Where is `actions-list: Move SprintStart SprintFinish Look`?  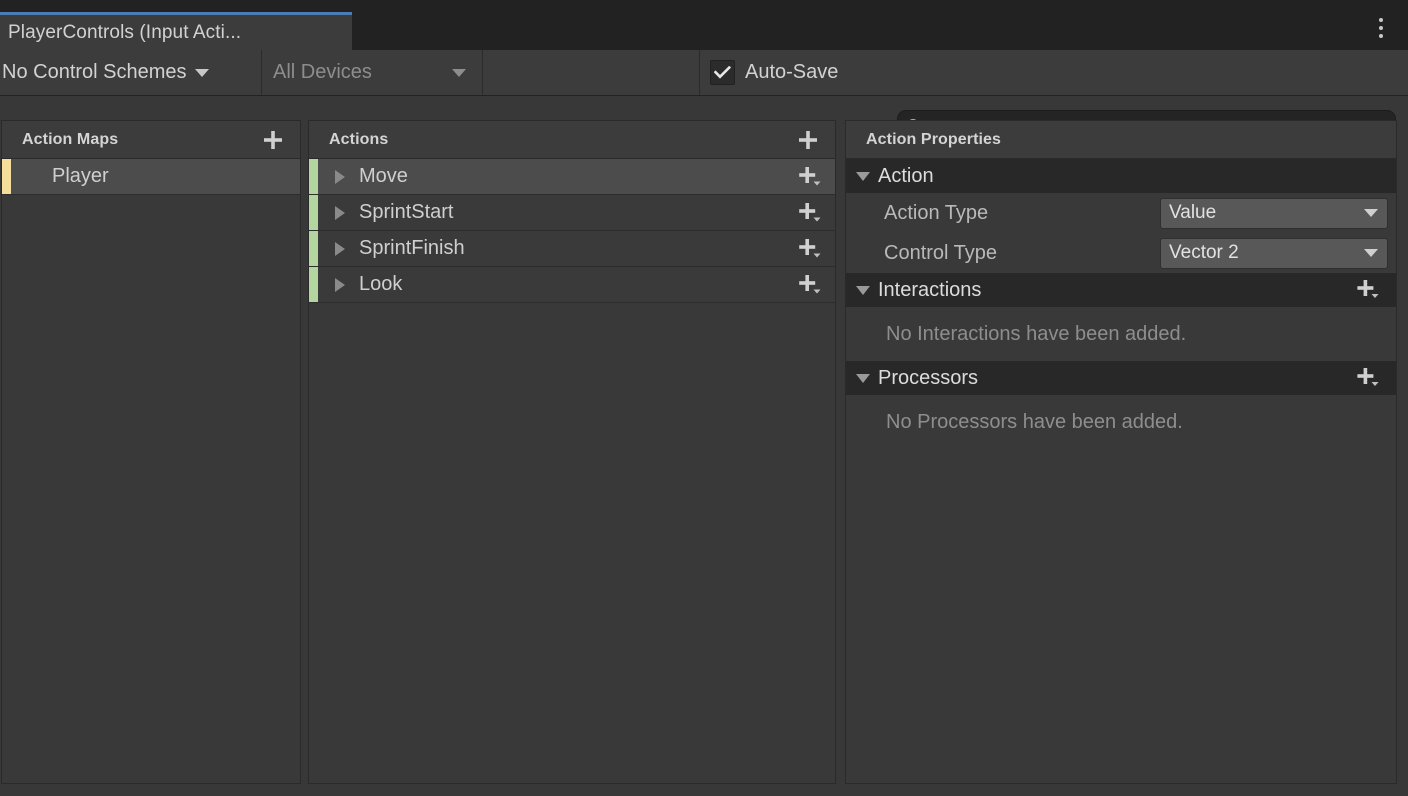 actions-list: Move SprintStart SprintFinish Look is located at coordinates (572, 231).